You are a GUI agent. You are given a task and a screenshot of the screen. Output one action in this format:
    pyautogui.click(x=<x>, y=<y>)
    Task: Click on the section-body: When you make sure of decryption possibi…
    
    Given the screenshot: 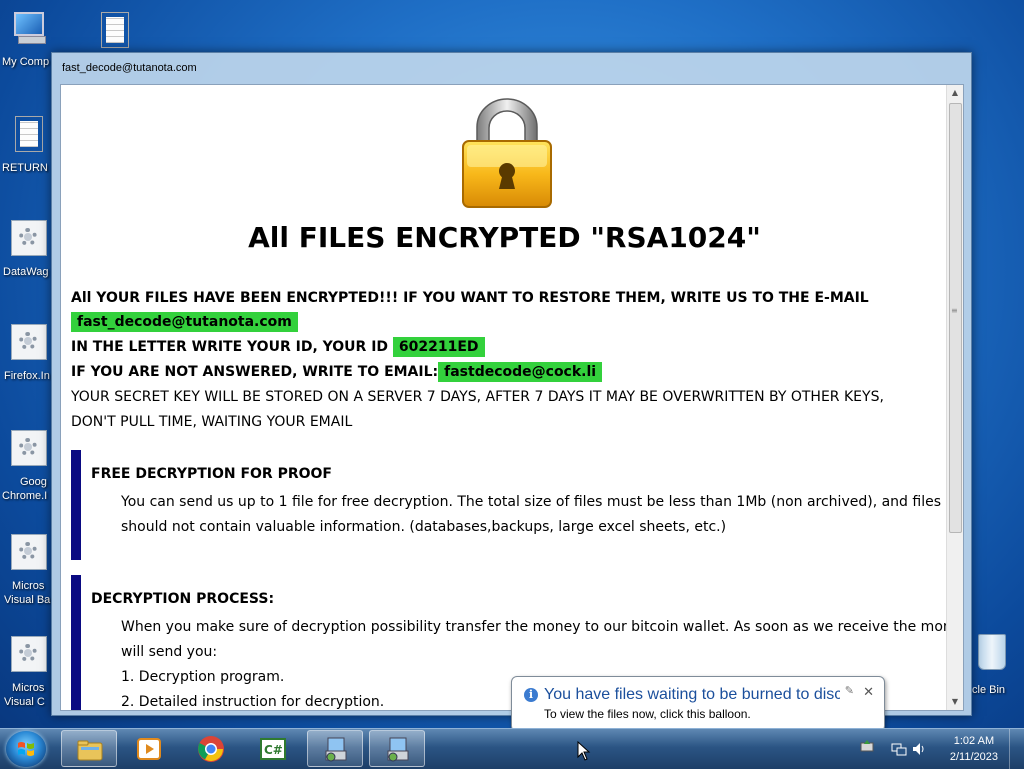 What is the action you would take?
    pyautogui.click(x=542, y=627)
    